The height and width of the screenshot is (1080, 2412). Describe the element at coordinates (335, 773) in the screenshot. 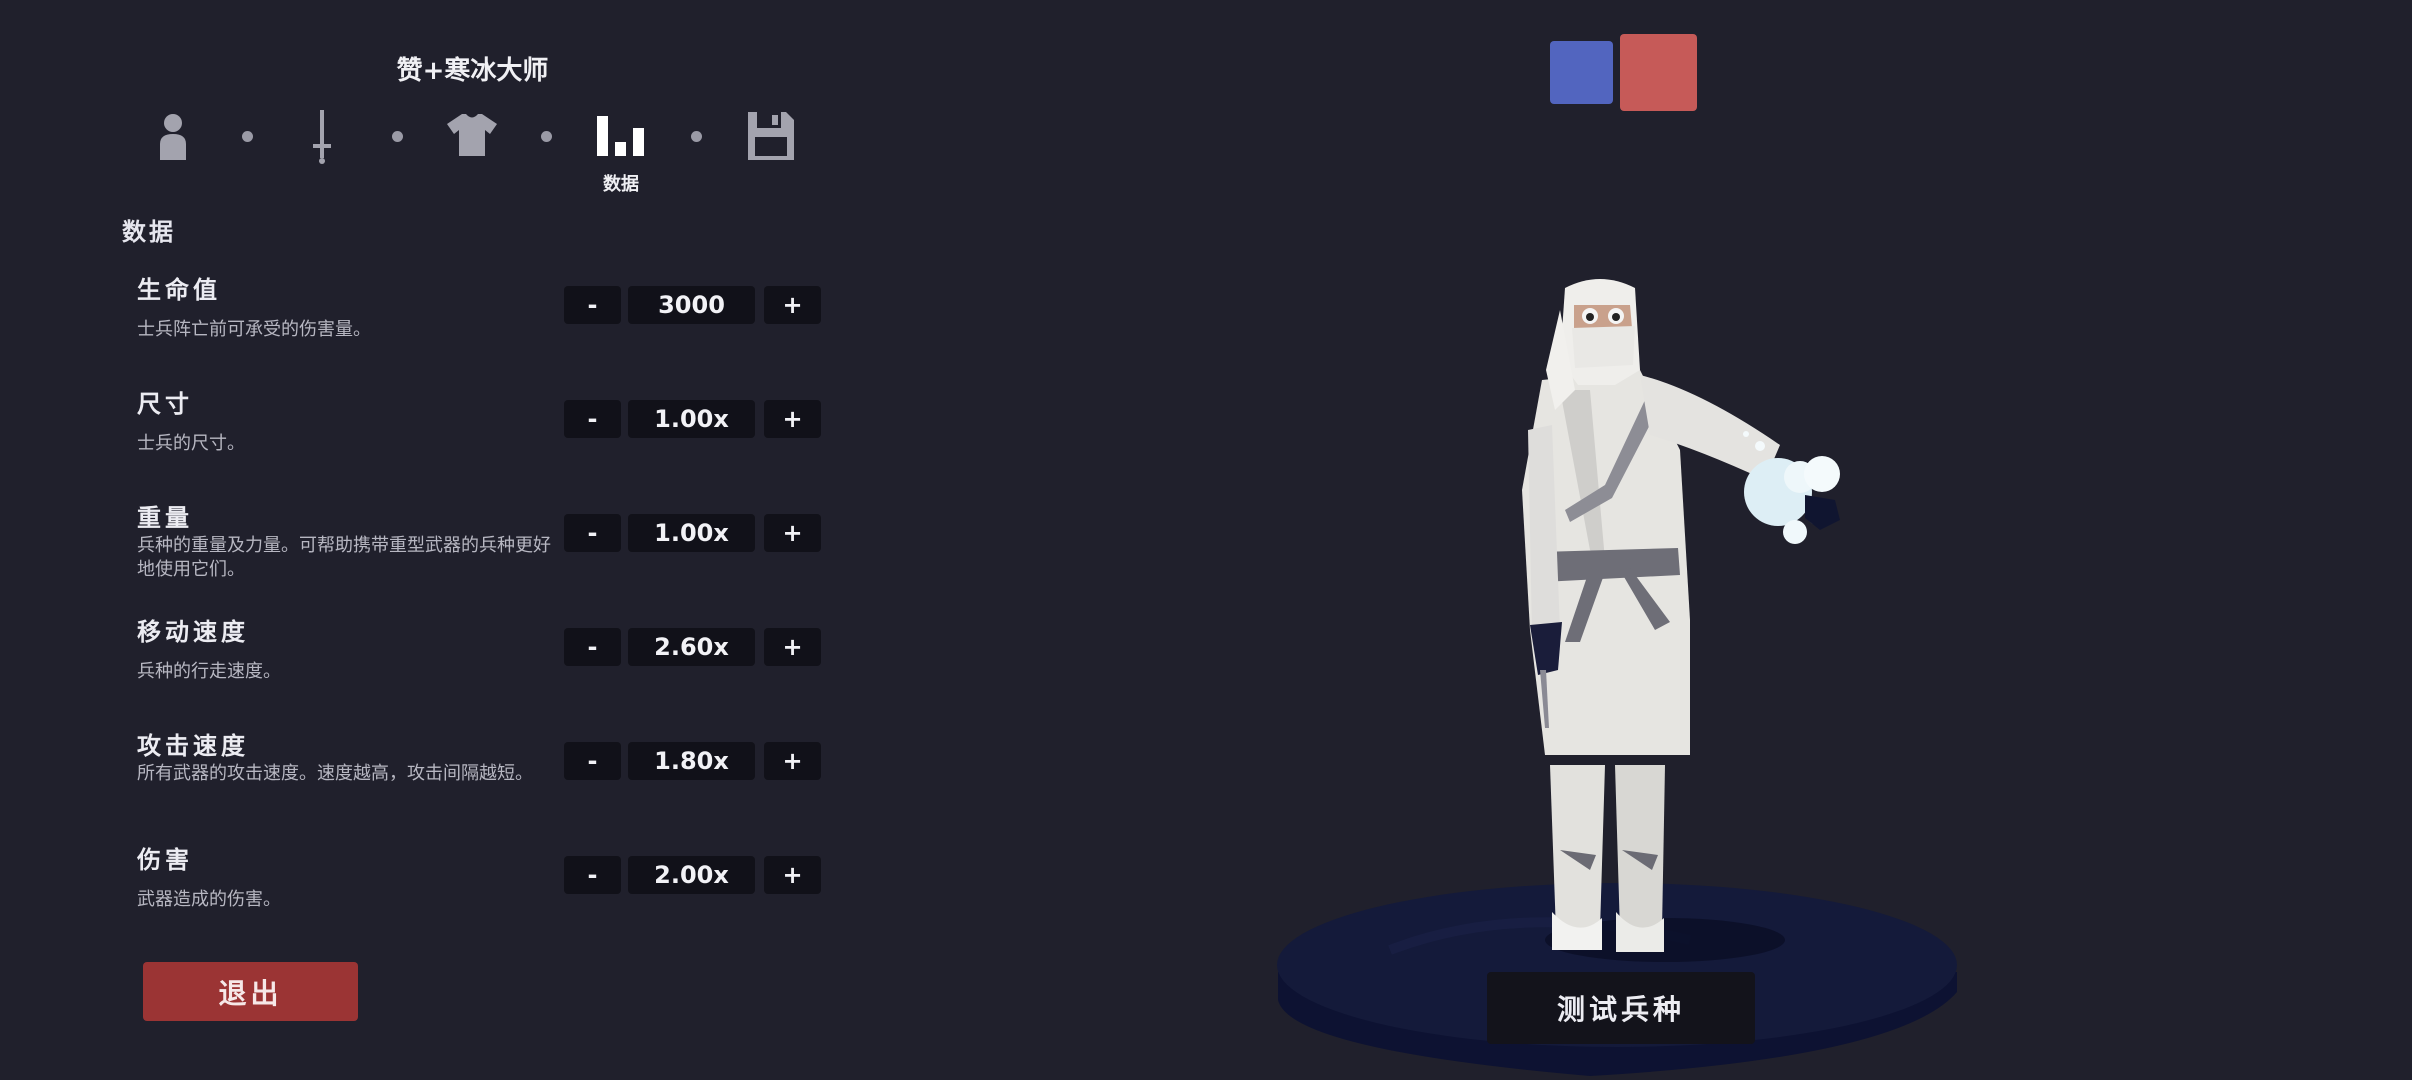

I see `stat-description: 所有武器的攻击速度。速度越高，攻击间隔越短。` at that location.